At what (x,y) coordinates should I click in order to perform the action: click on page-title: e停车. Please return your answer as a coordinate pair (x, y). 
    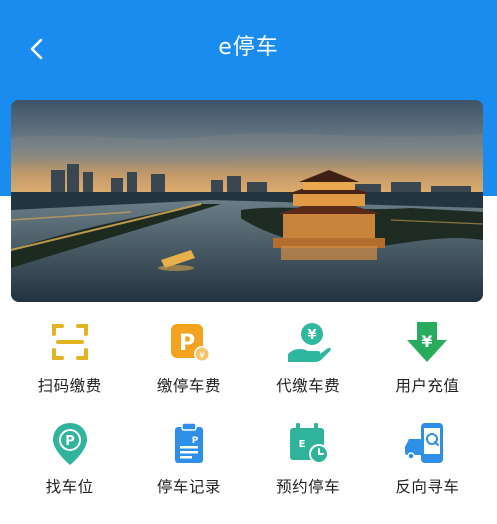
    Looking at the image, I should click on (248, 47).